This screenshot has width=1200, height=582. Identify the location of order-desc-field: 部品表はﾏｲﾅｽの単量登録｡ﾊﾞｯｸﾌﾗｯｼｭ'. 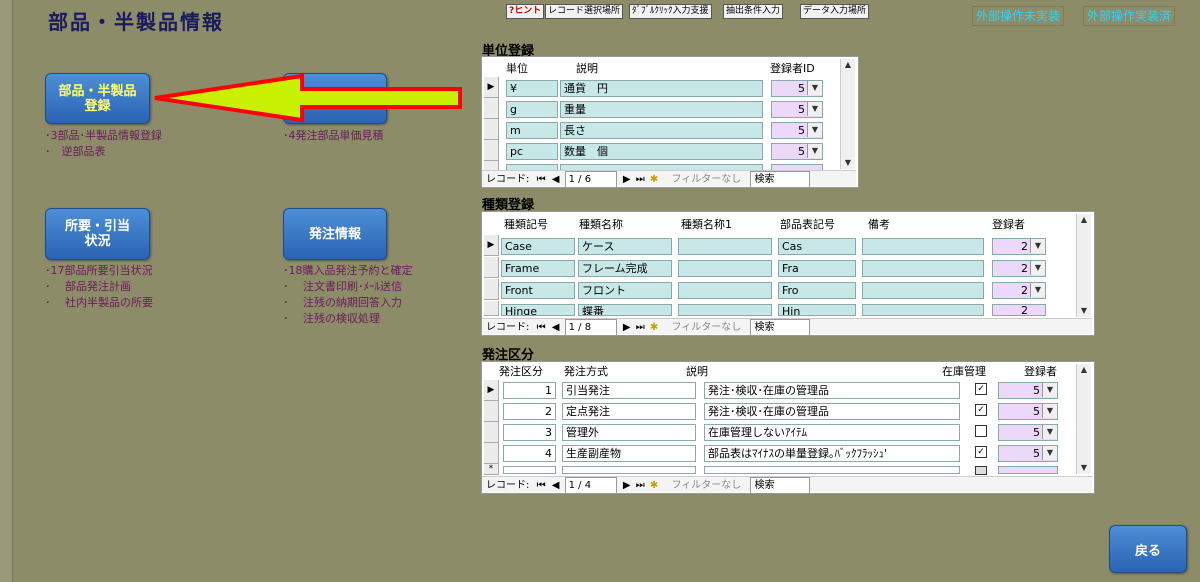
(832, 453).